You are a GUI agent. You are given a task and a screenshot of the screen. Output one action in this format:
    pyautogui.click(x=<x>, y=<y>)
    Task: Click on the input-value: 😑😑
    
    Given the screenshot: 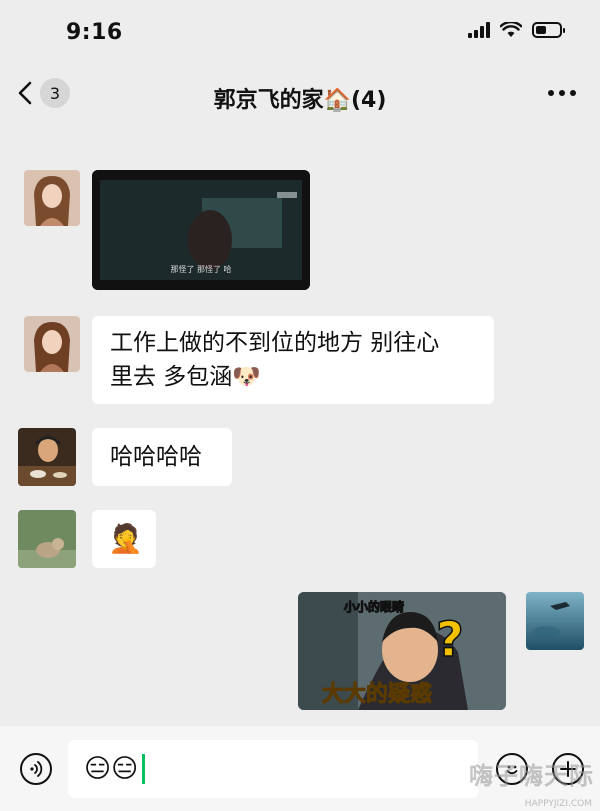 What is the action you would take?
    pyautogui.click(x=111, y=769)
    